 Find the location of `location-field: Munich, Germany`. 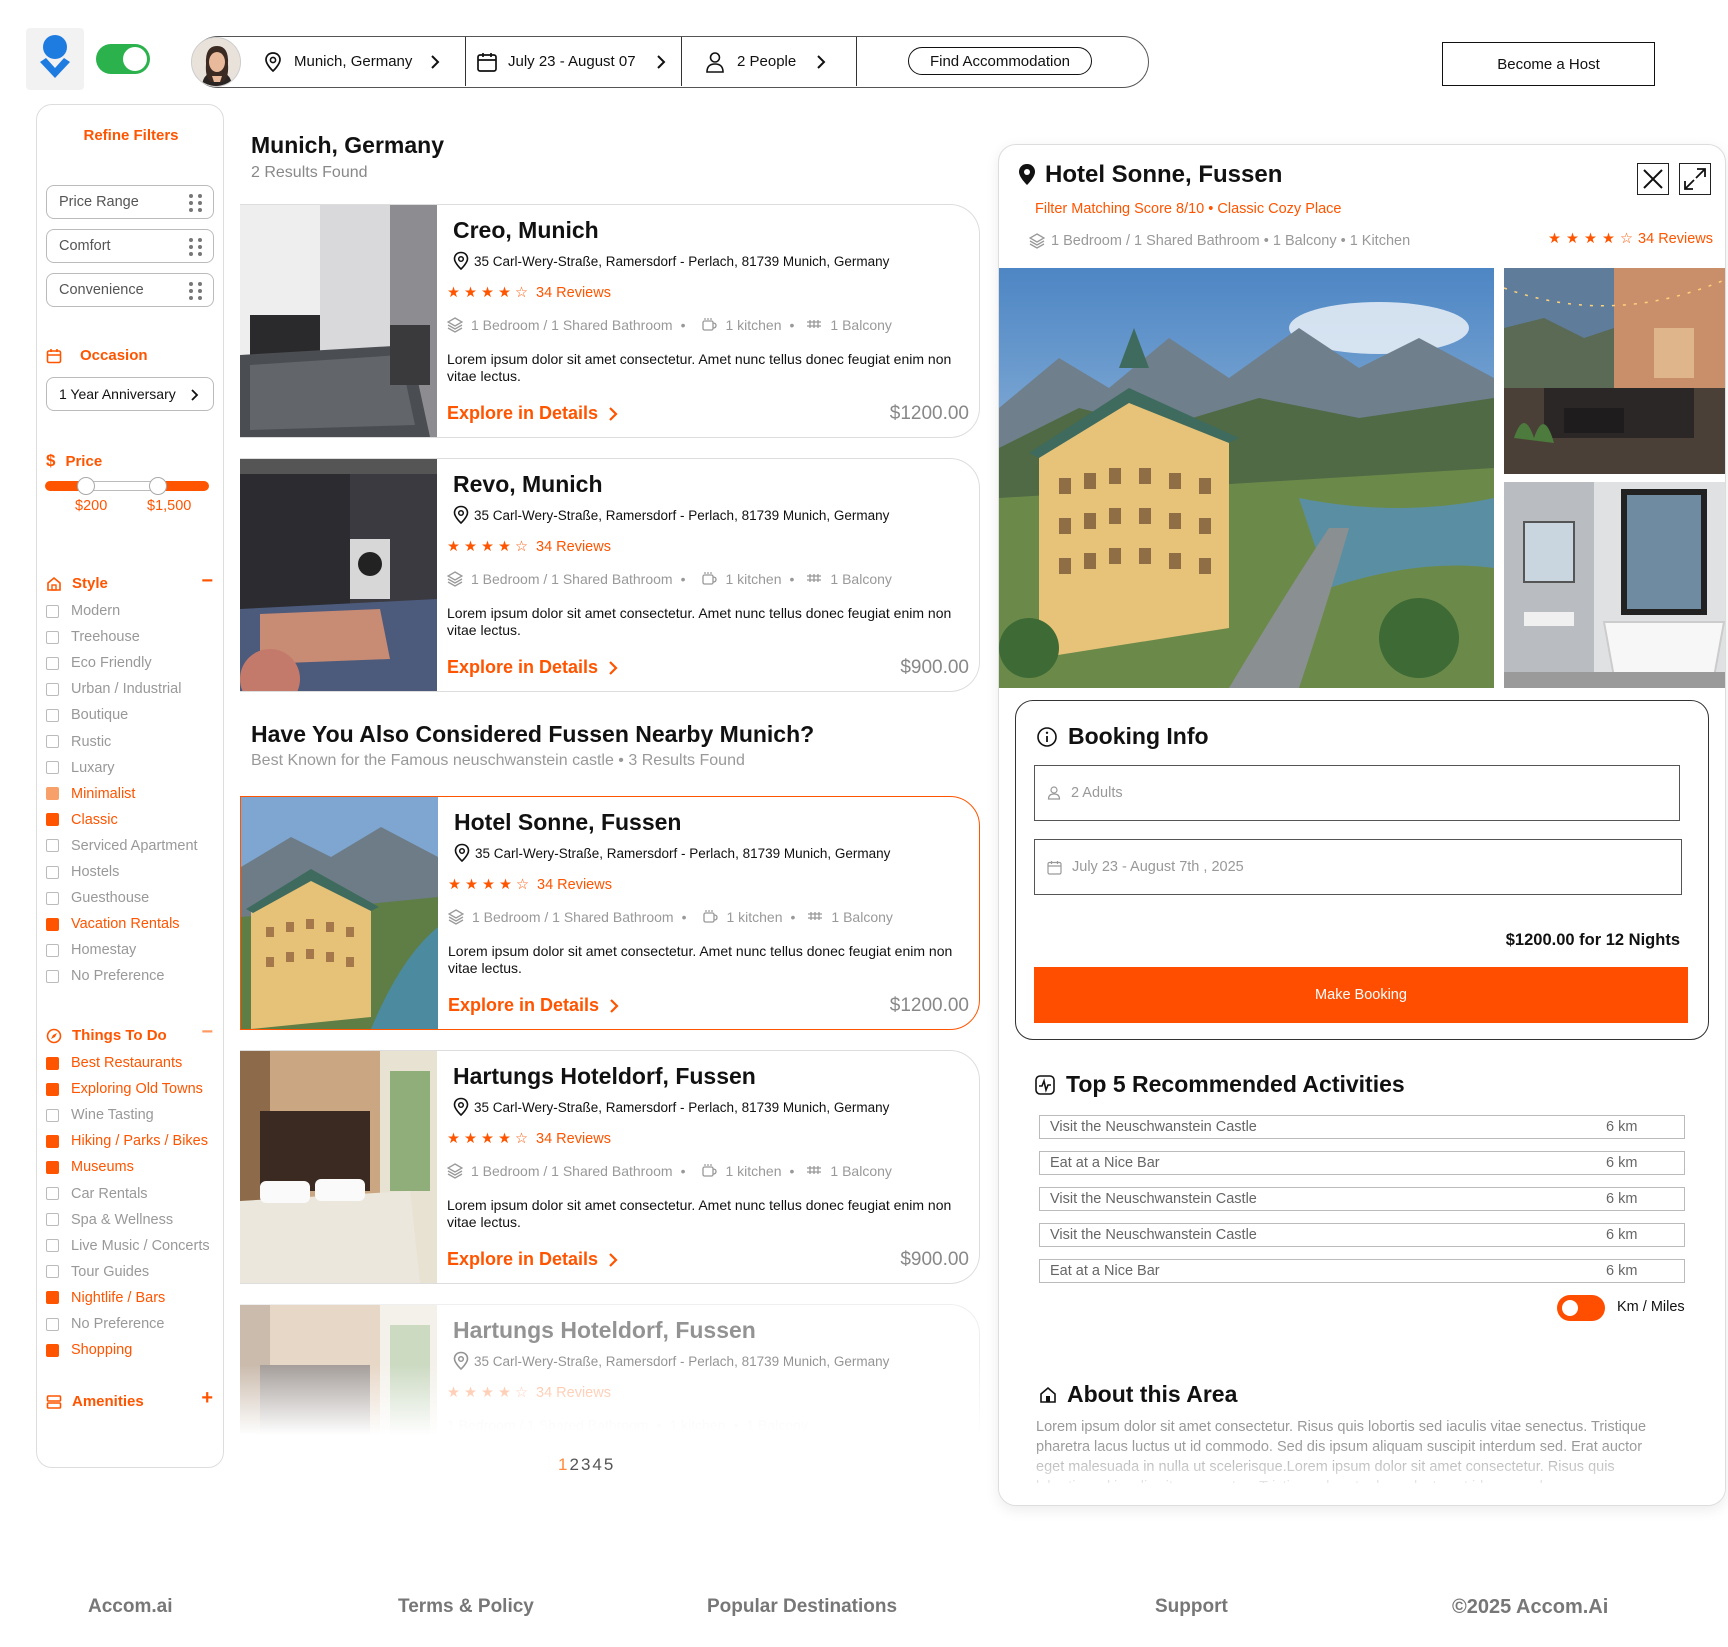

location-field: Munich, Germany is located at coordinates (352, 61).